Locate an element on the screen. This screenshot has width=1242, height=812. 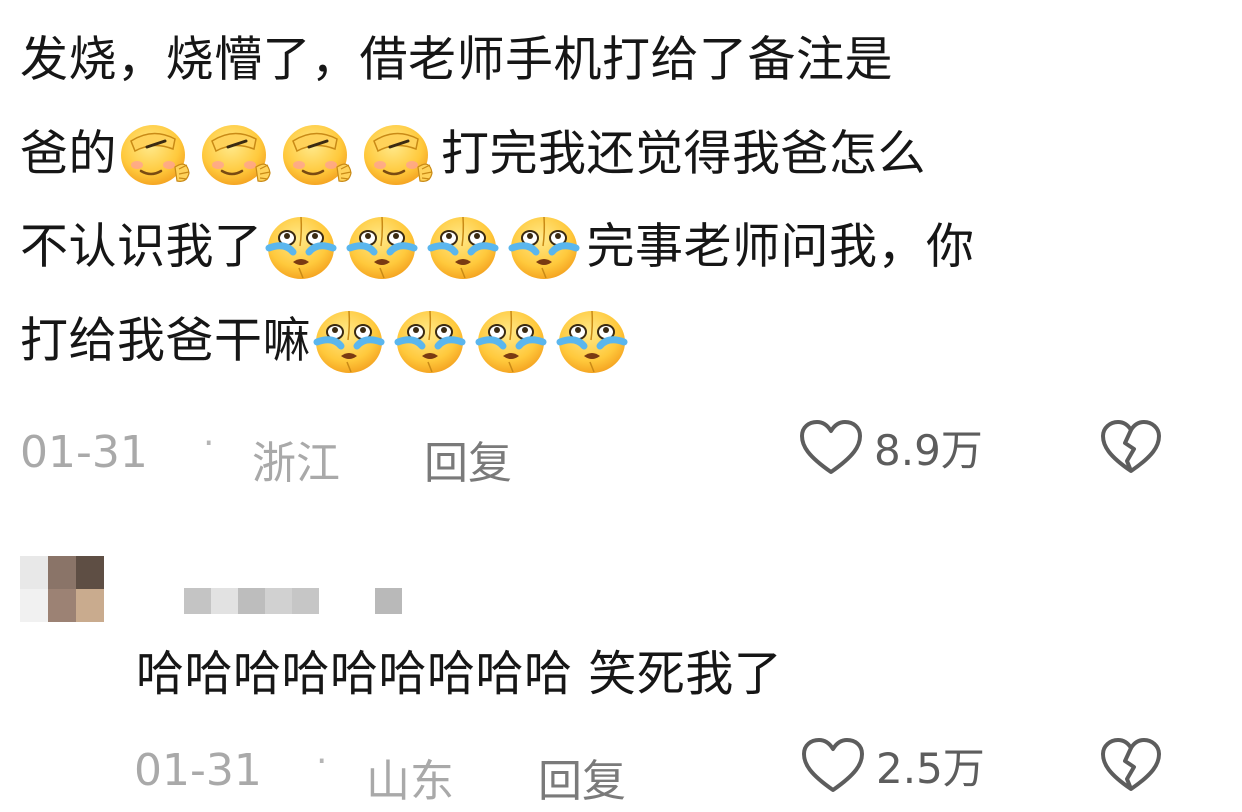
comment-line-2: 爸的 打完我还觉得我爸怎么 is located at coordinates (590, 153).